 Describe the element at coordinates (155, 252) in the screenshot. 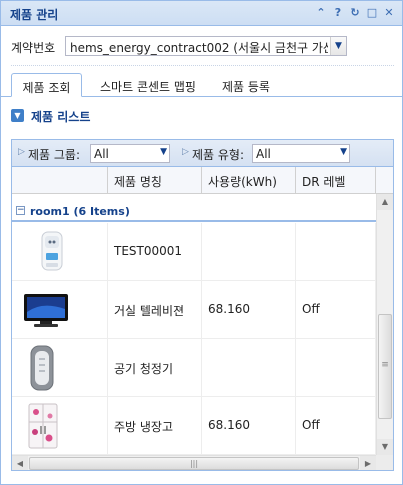

I see `product-name-cell: TEST00001` at that location.